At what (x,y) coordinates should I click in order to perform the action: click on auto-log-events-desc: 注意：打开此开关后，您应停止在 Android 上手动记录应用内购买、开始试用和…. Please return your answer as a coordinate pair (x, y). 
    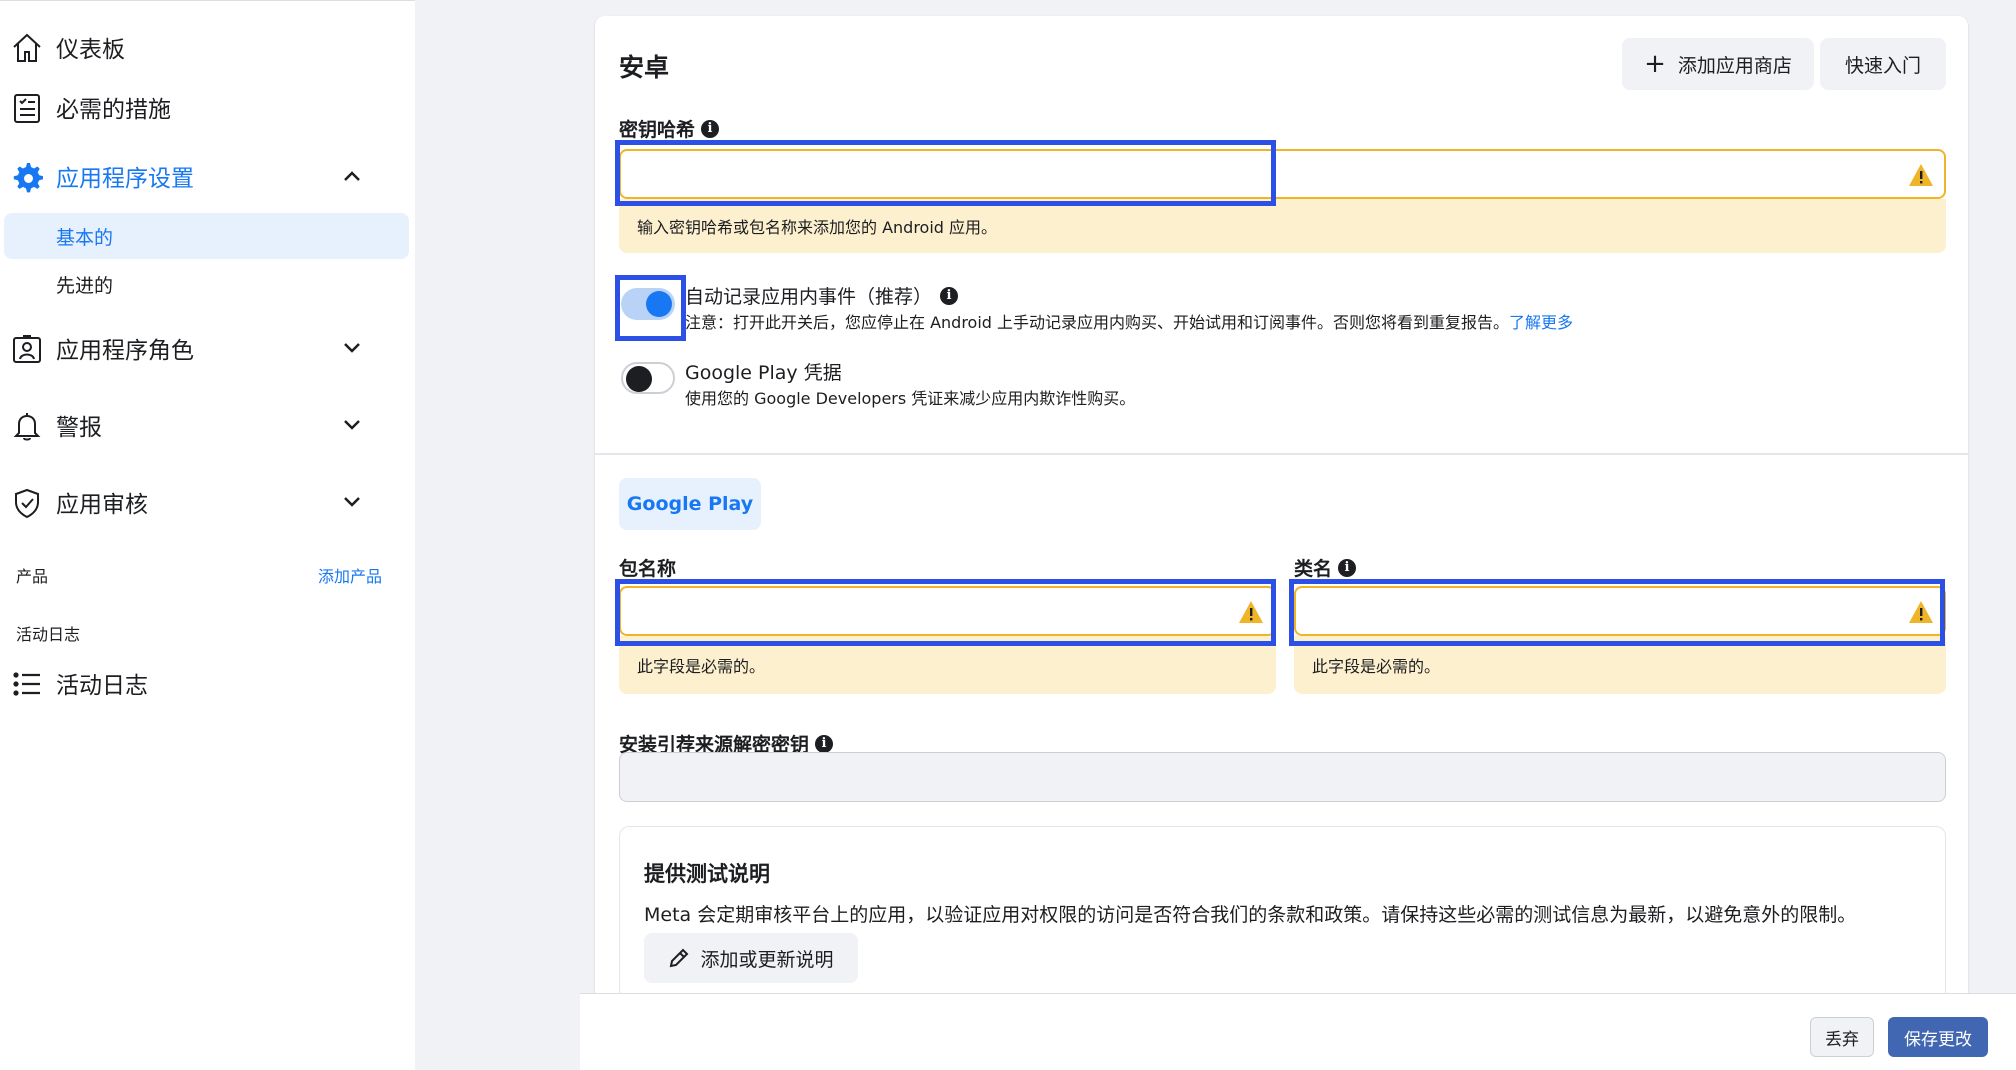
    Looking at the image, I should click on (1129, 322).